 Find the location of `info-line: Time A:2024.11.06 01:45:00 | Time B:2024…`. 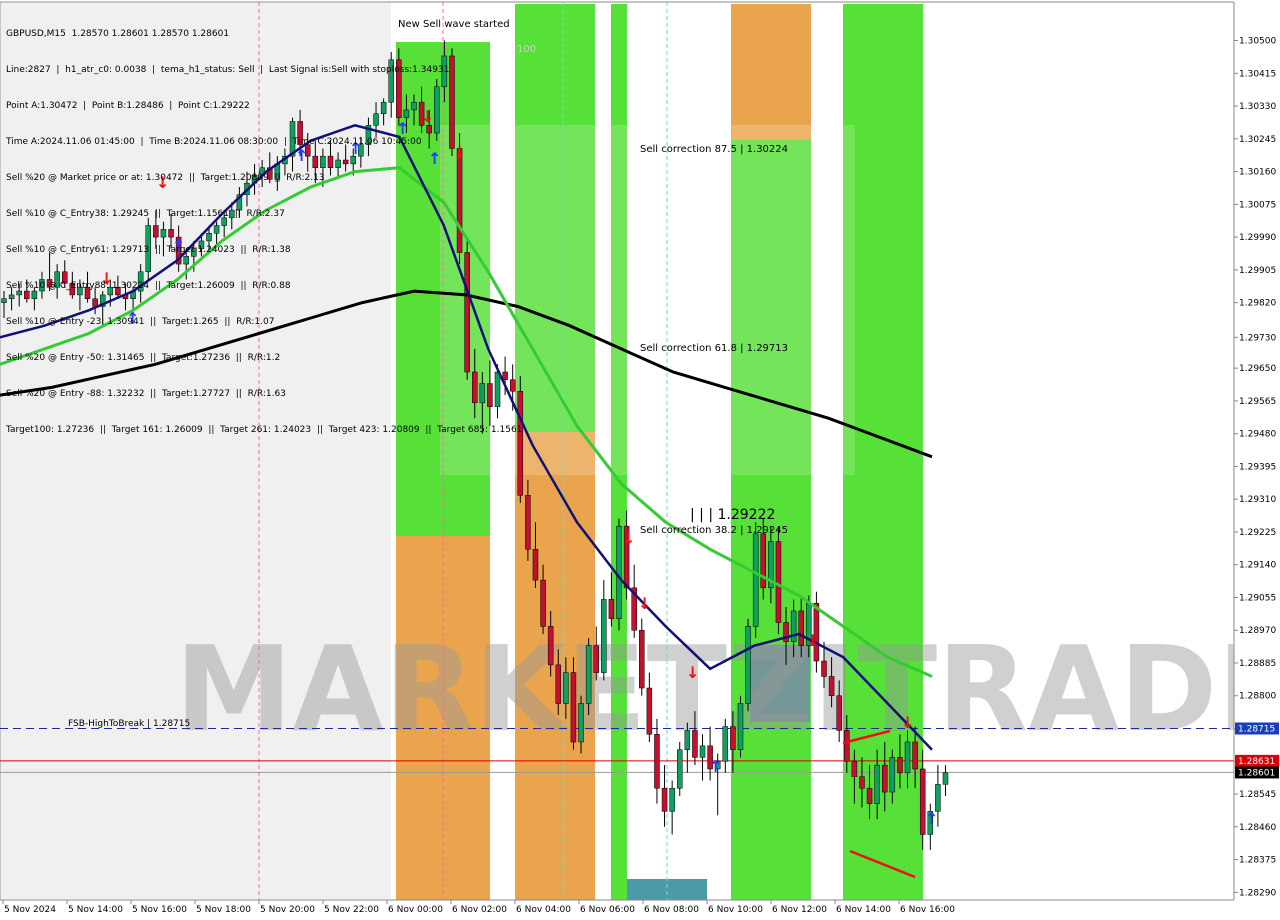

info-line: Time A:2024.11.06 01:45:00 | Time B:2024… is located at coordinates (214, 142).